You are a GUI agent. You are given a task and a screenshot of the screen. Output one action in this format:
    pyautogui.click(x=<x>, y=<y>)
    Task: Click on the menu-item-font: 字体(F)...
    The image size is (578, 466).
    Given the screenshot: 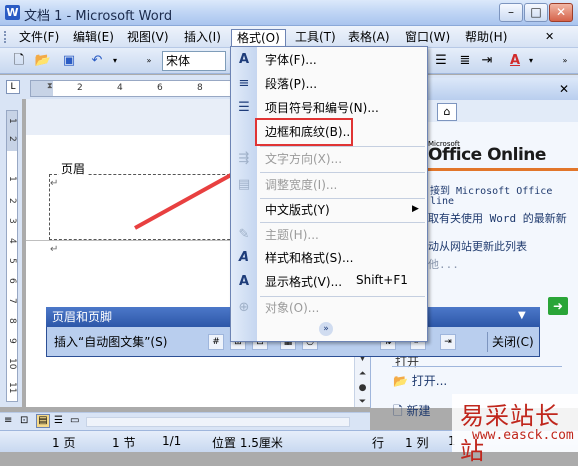 What is the action you would take?
    pyautogui.click(x=291, y=60)
    